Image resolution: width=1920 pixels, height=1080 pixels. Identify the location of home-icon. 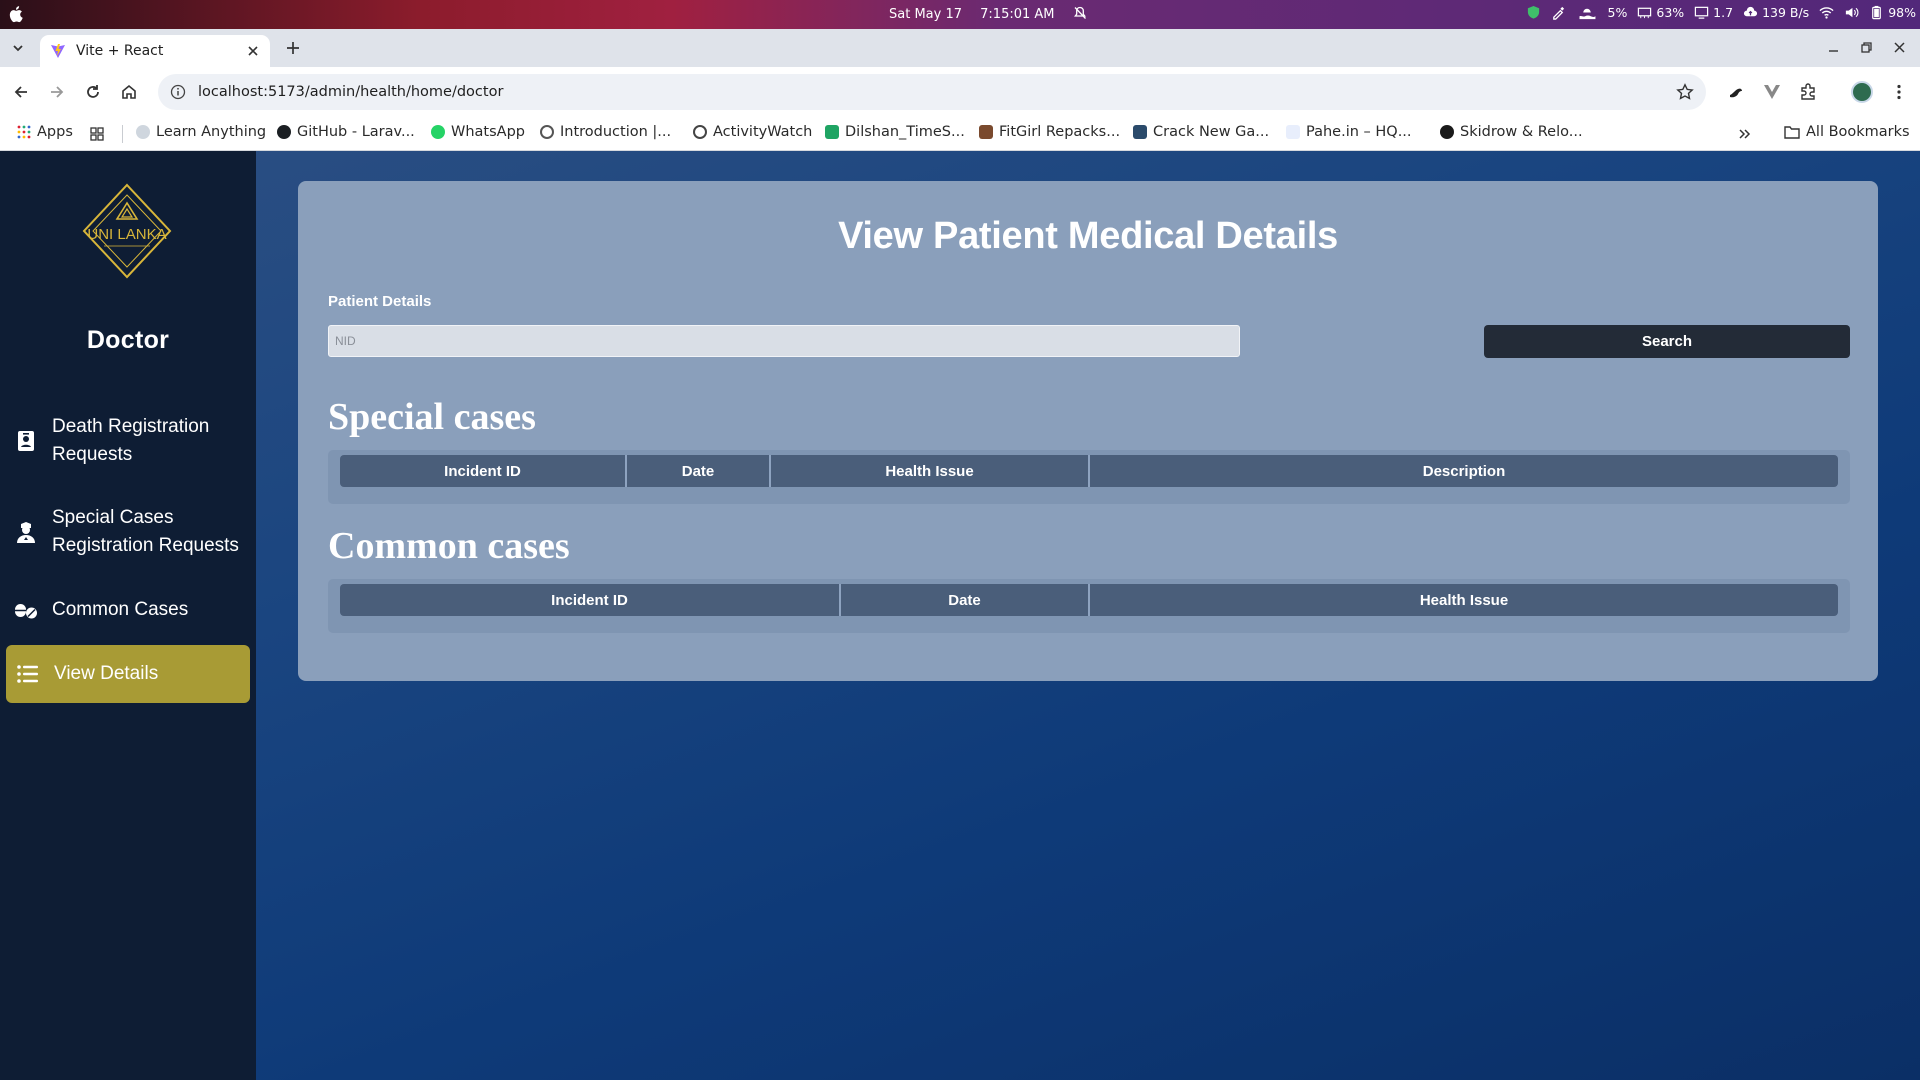
(129, 92).